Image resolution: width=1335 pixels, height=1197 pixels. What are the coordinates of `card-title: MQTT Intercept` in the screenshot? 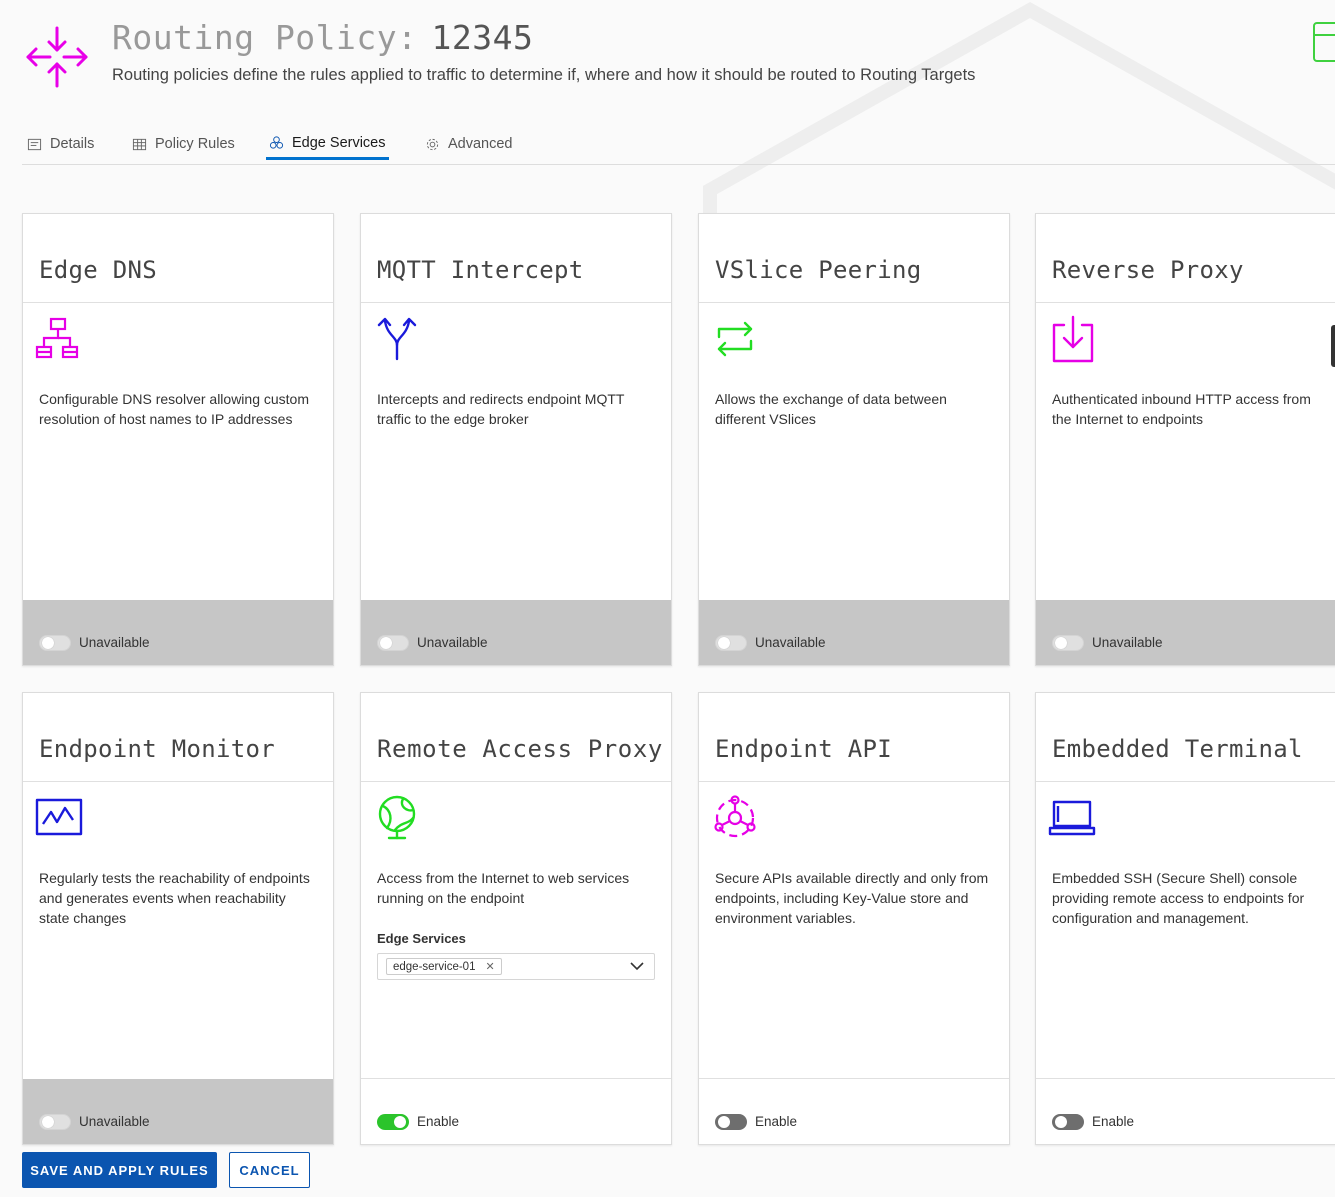 It's located at (480, 270).